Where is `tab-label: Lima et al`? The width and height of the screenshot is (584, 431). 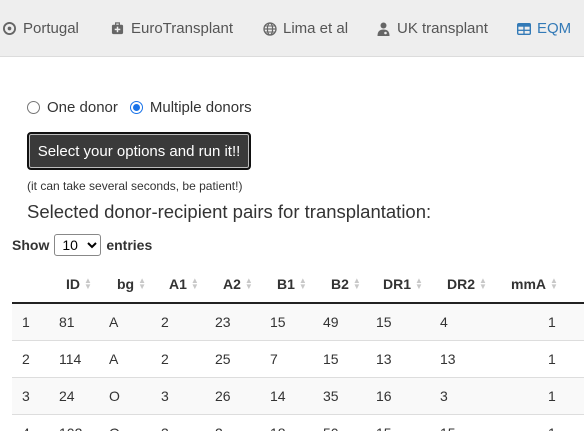 tab-label: Lima et al is located at coordinates (316, 28).